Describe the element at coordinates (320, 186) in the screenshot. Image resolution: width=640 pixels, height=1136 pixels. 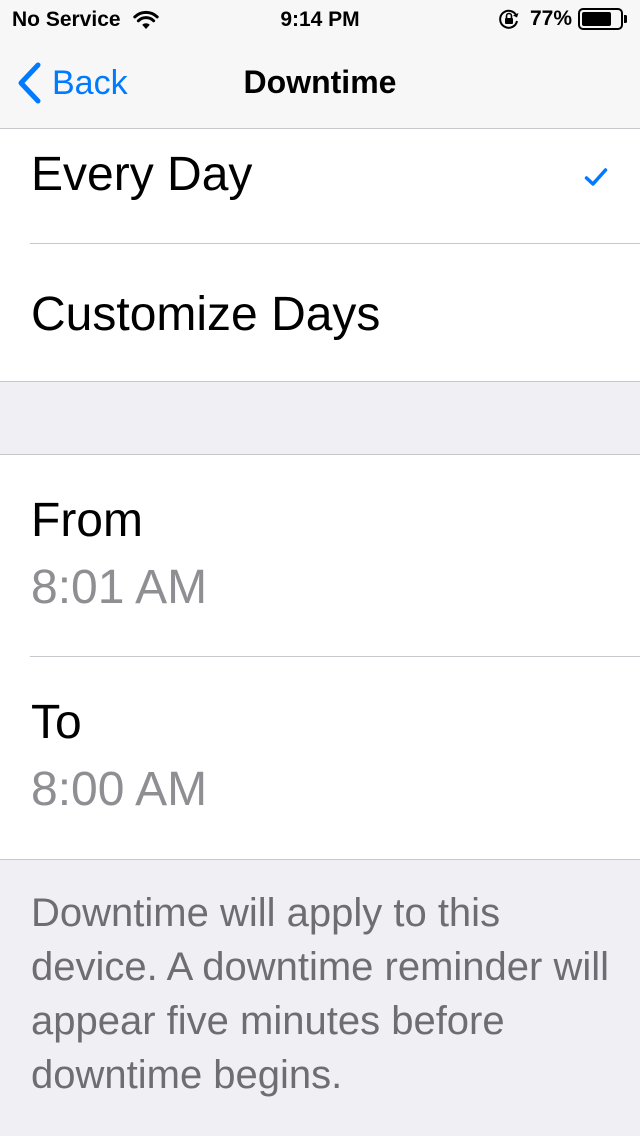
I see `option-every-day: Every Day` at that location.